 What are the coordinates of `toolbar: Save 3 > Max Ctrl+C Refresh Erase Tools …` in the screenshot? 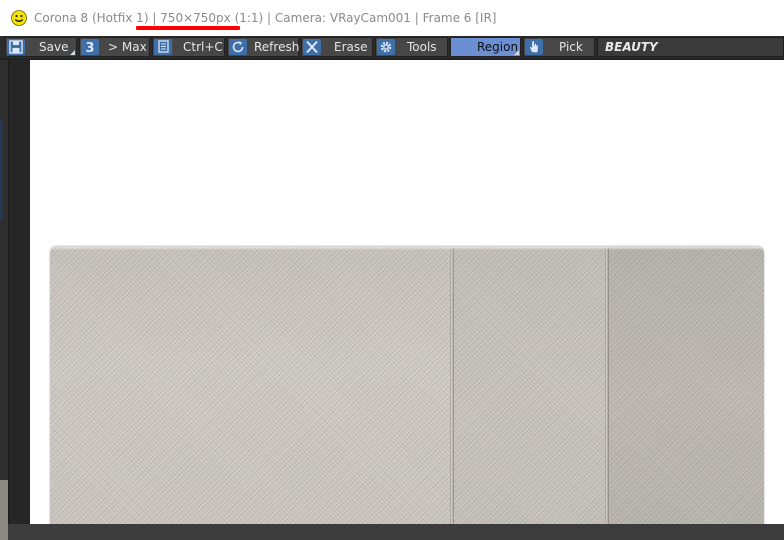 It's located at (392, 48).